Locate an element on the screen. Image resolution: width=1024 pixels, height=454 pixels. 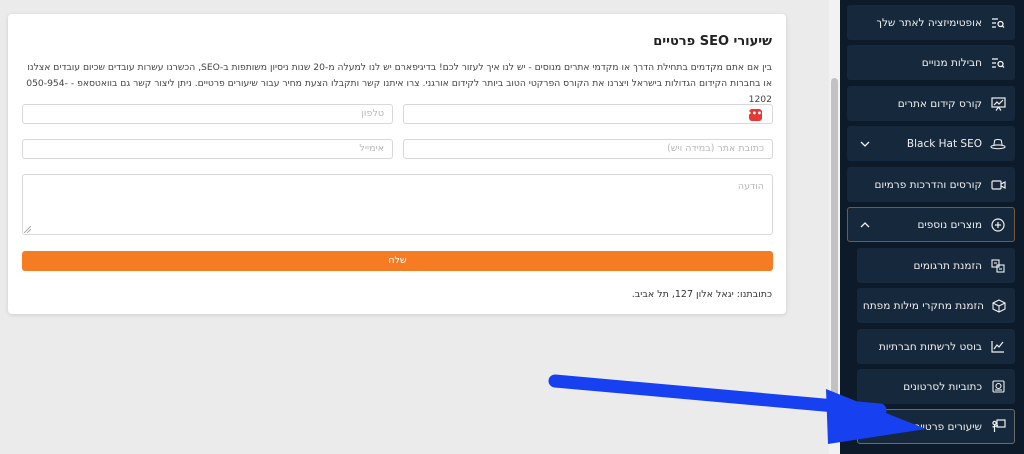
teacher-icon is located at coordinates (998, 427).